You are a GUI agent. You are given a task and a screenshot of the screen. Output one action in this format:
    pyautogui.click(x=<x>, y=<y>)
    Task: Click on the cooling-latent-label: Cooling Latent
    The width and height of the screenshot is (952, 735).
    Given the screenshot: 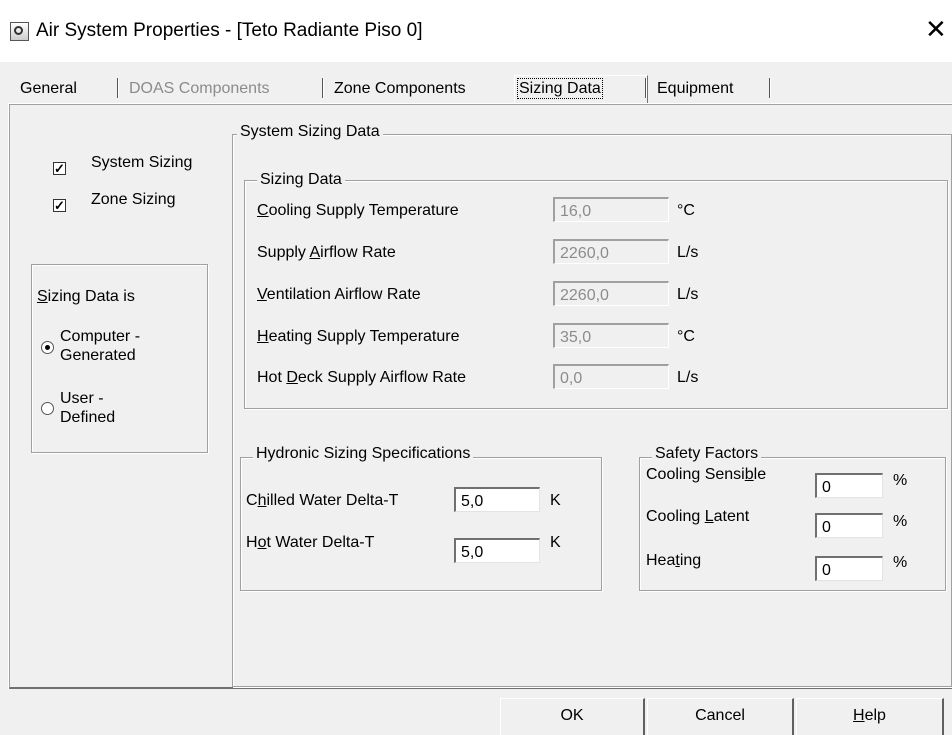 What is the action you would take?
    pyautogui.click(x=698, y=516)
    